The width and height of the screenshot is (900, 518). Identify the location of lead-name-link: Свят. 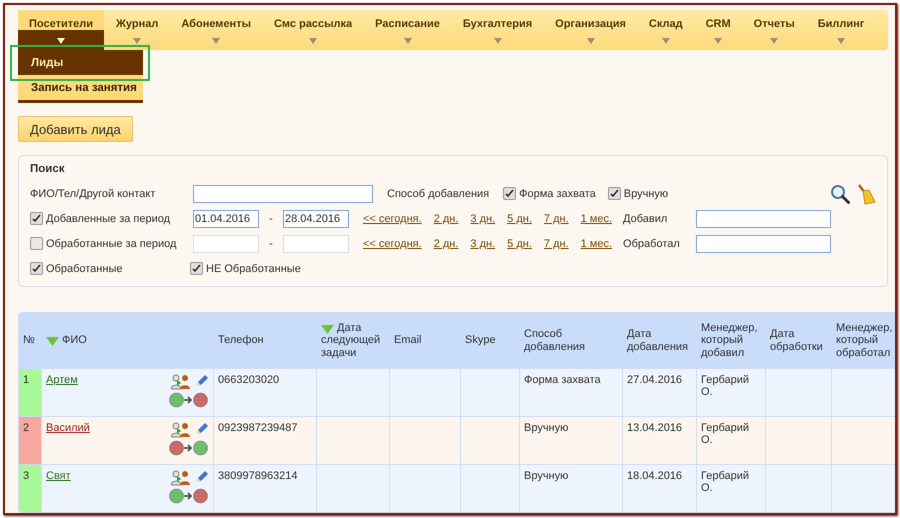
(106, 476).